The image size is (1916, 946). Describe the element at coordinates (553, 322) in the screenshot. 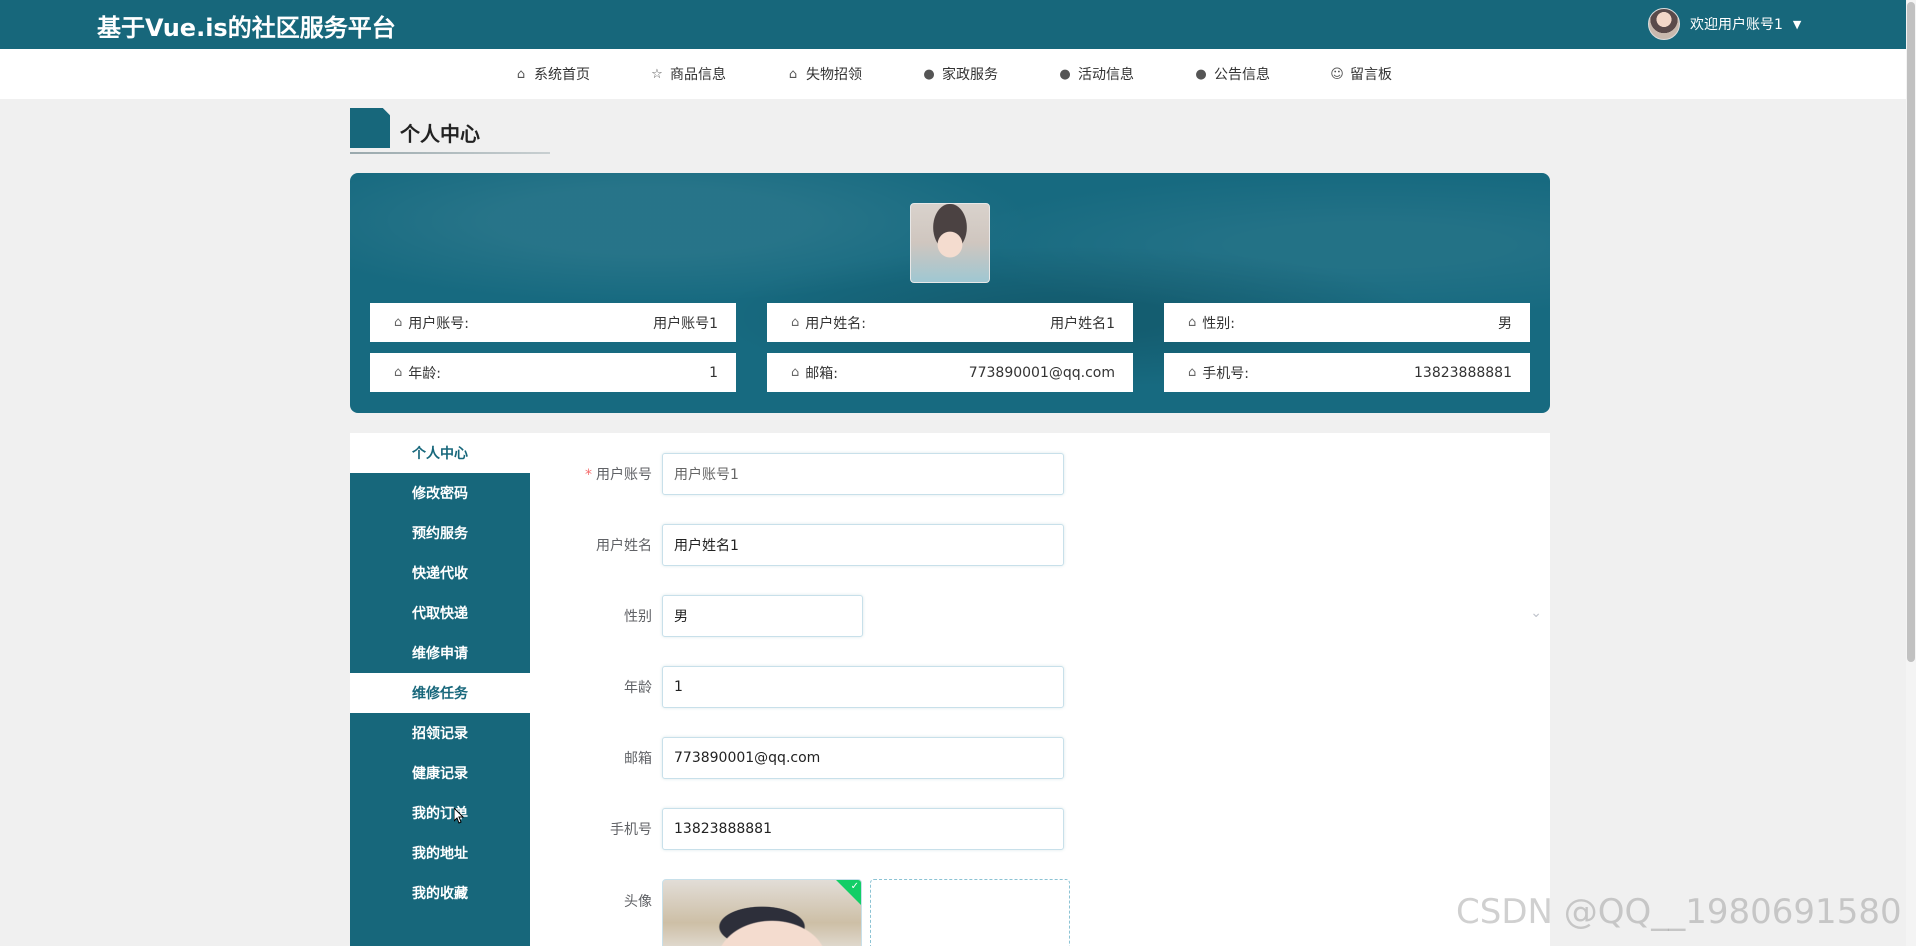

I see `info-account: ⌂ 用户账号: 用户账号1` at that location.